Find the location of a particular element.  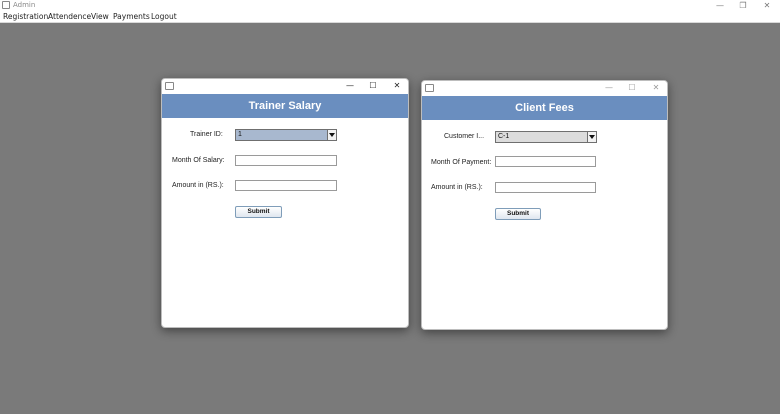

restore-icon: ❐ is located at coordinates (743, 5).